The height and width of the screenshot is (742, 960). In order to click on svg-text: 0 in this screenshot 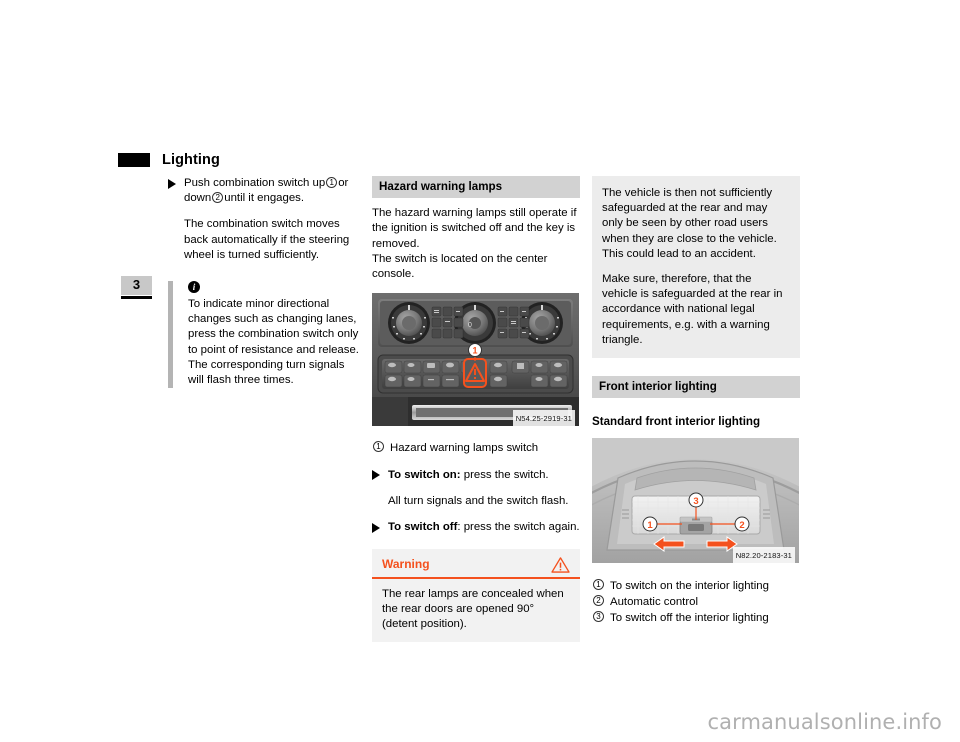, I will do `click(470, 325)`.